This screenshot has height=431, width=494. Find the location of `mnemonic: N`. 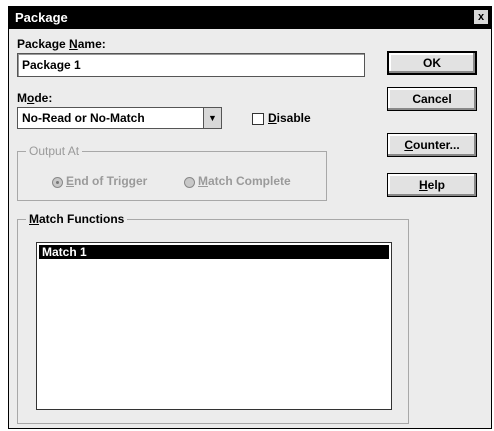

mnemonic: N is located at coordinates (73, 44).